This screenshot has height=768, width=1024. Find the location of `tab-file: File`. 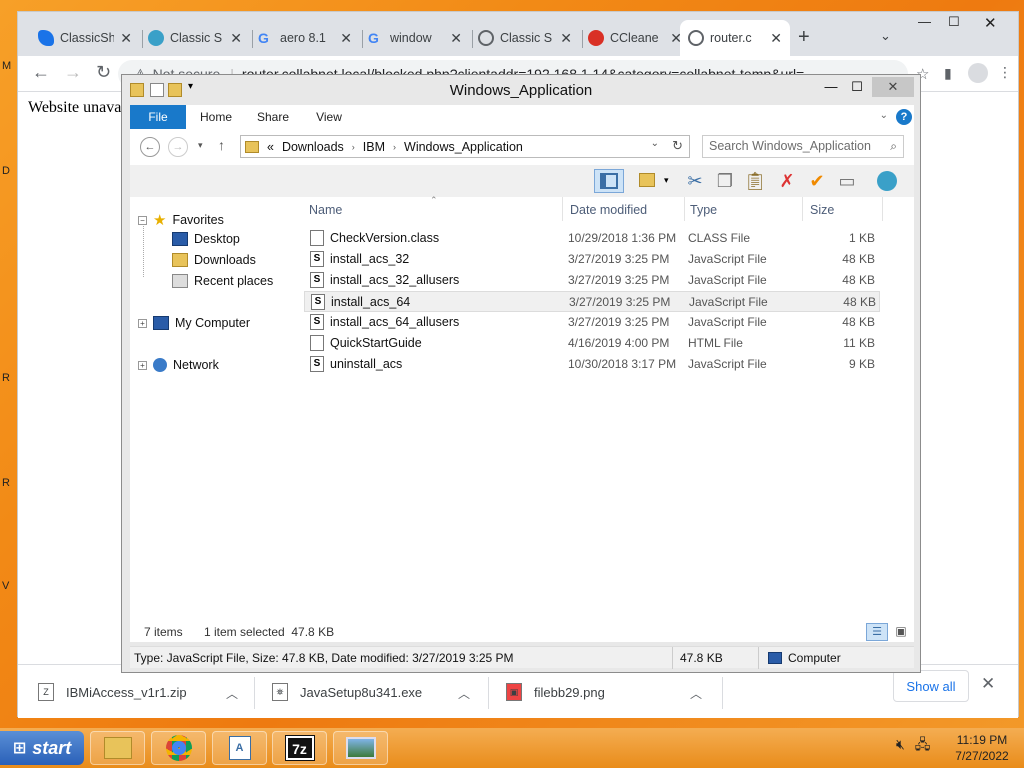

tab-file: File is located at coordinates (158, 117).